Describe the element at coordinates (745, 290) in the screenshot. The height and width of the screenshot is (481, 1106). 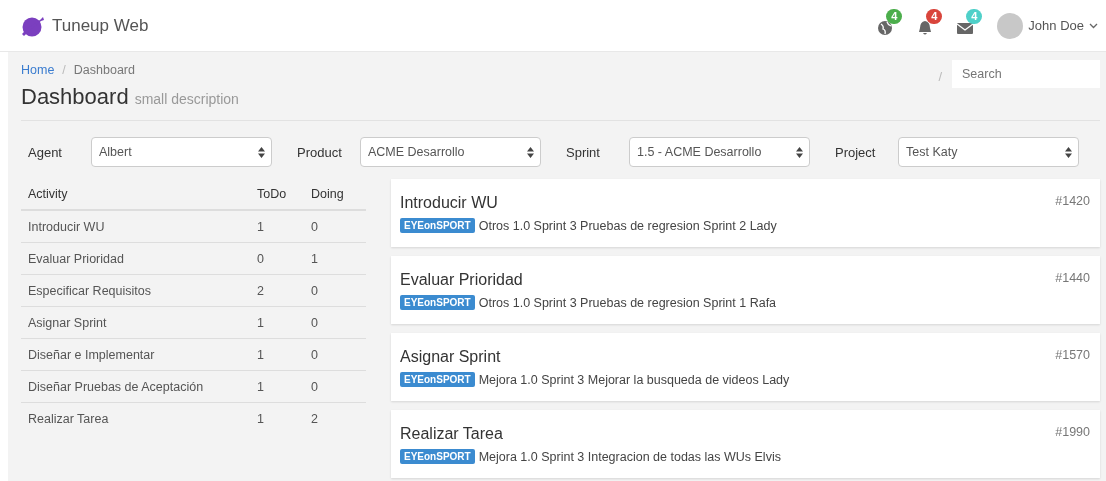
I see `task-card: Evaluar Prioridad EYEonSPORT Otros 1.0 Sprint 3 Pruebas de regresion Sprint 1 Rafa #1440` at that location.